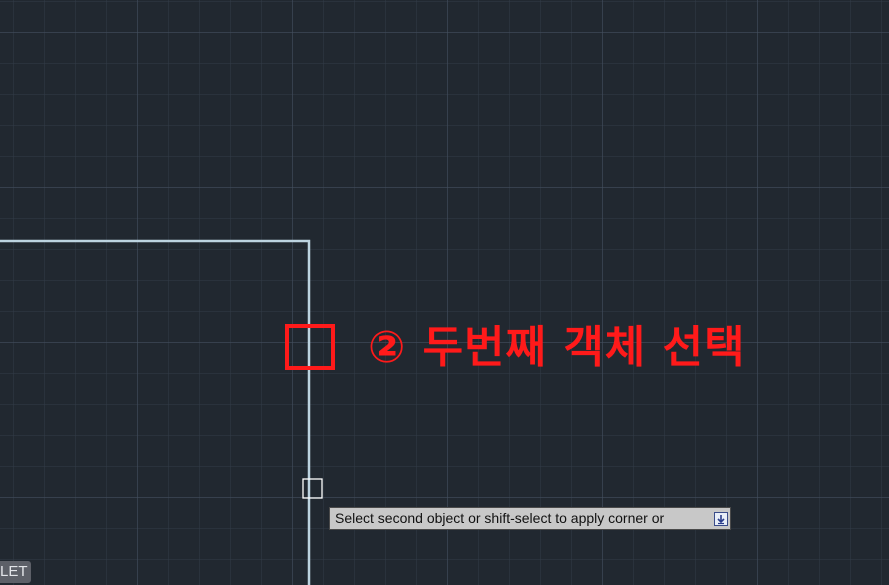  Describe the element at coordinates (15, 572) in the screenshot. I see `command-name-badge: LET` at that location.